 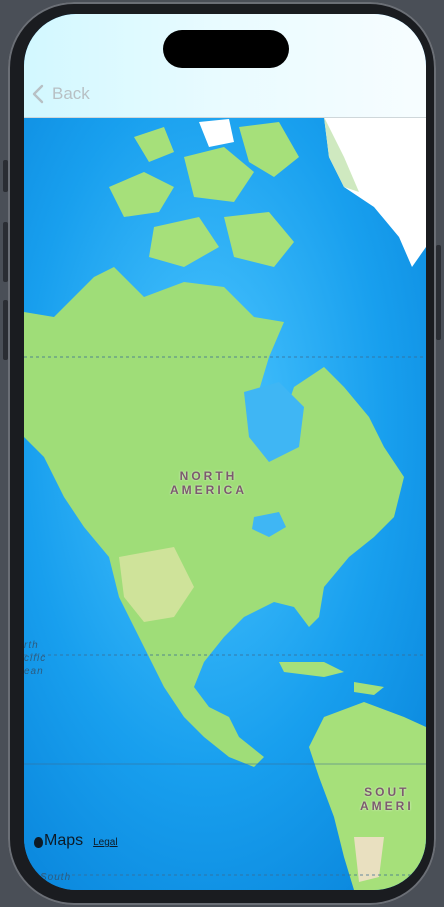 I want to click on maps-brand: Maps, so click(x=64, y=840).